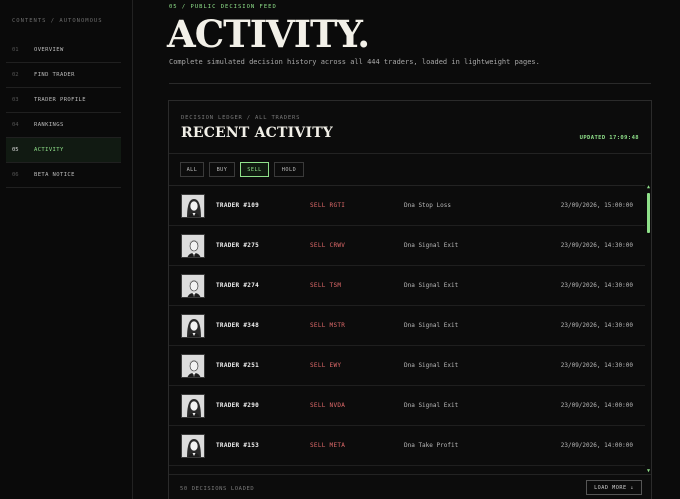 This screenshot has height=499, width=680. Describe the element at coordinates (410, 474) in the screenshot. I see `footer-divider` at that location.